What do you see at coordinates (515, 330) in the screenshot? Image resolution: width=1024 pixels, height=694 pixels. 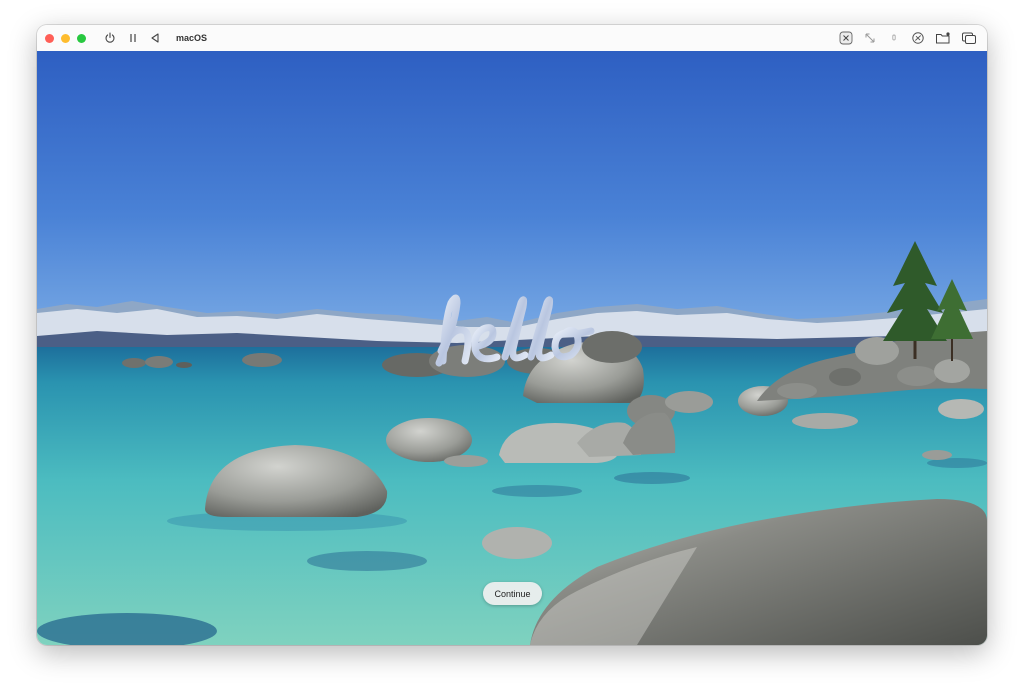 I see `hello-greeting-graphic` at bounding box center [515, 330].